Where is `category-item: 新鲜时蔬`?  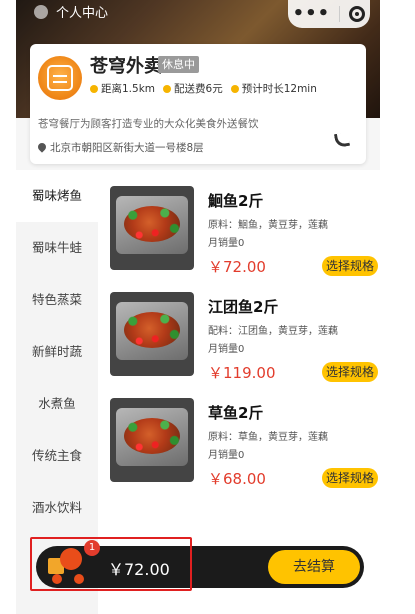
category-item: 新鲜时蔬 is located at coordinates (57, 352).